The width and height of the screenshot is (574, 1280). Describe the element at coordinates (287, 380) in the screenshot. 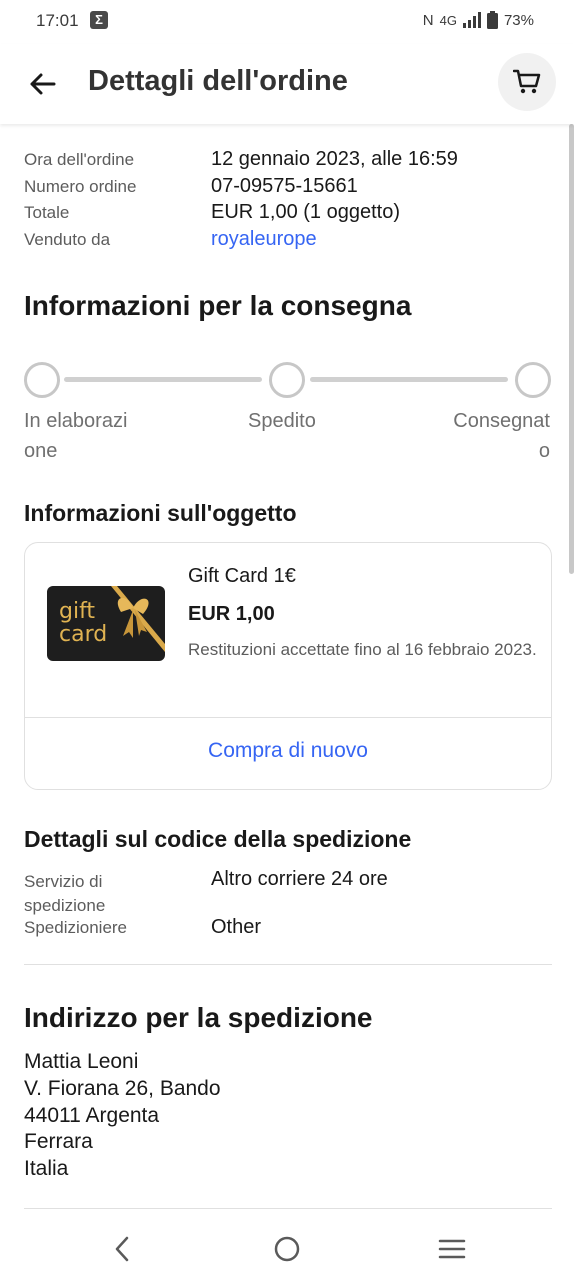

I see `step-shipped-circle` at that location.